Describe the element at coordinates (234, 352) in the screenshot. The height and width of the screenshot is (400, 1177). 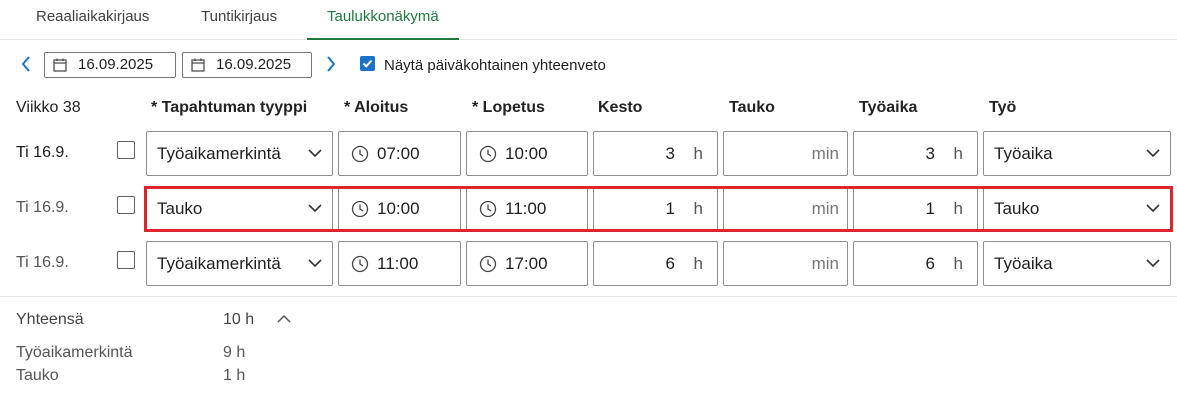
I see `summary-item-value: 9 h` at that location.